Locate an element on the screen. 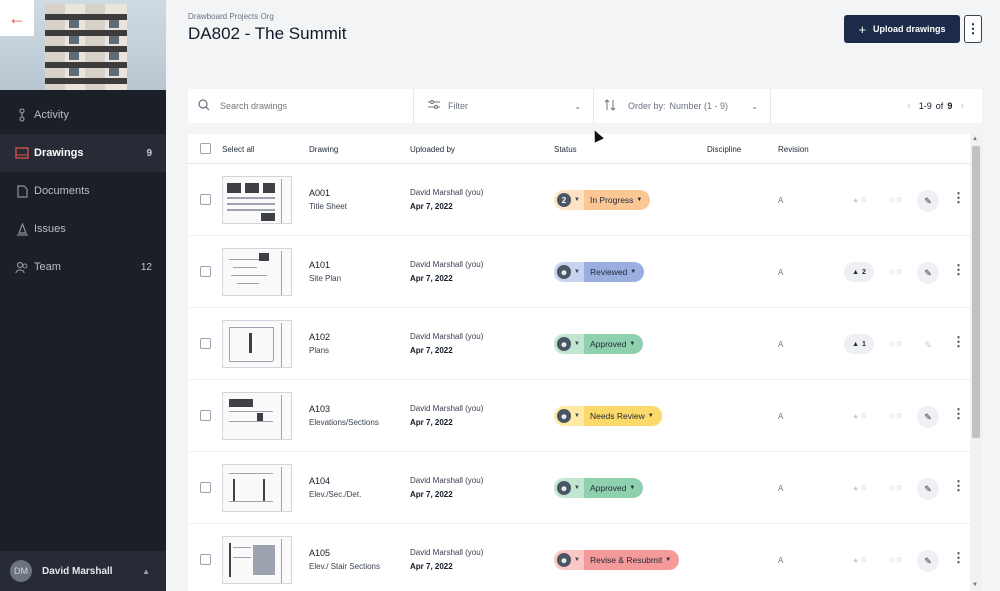 This screenshot has width=1000, height=591. select-all-checkbox is located at coordinates (205, 148).